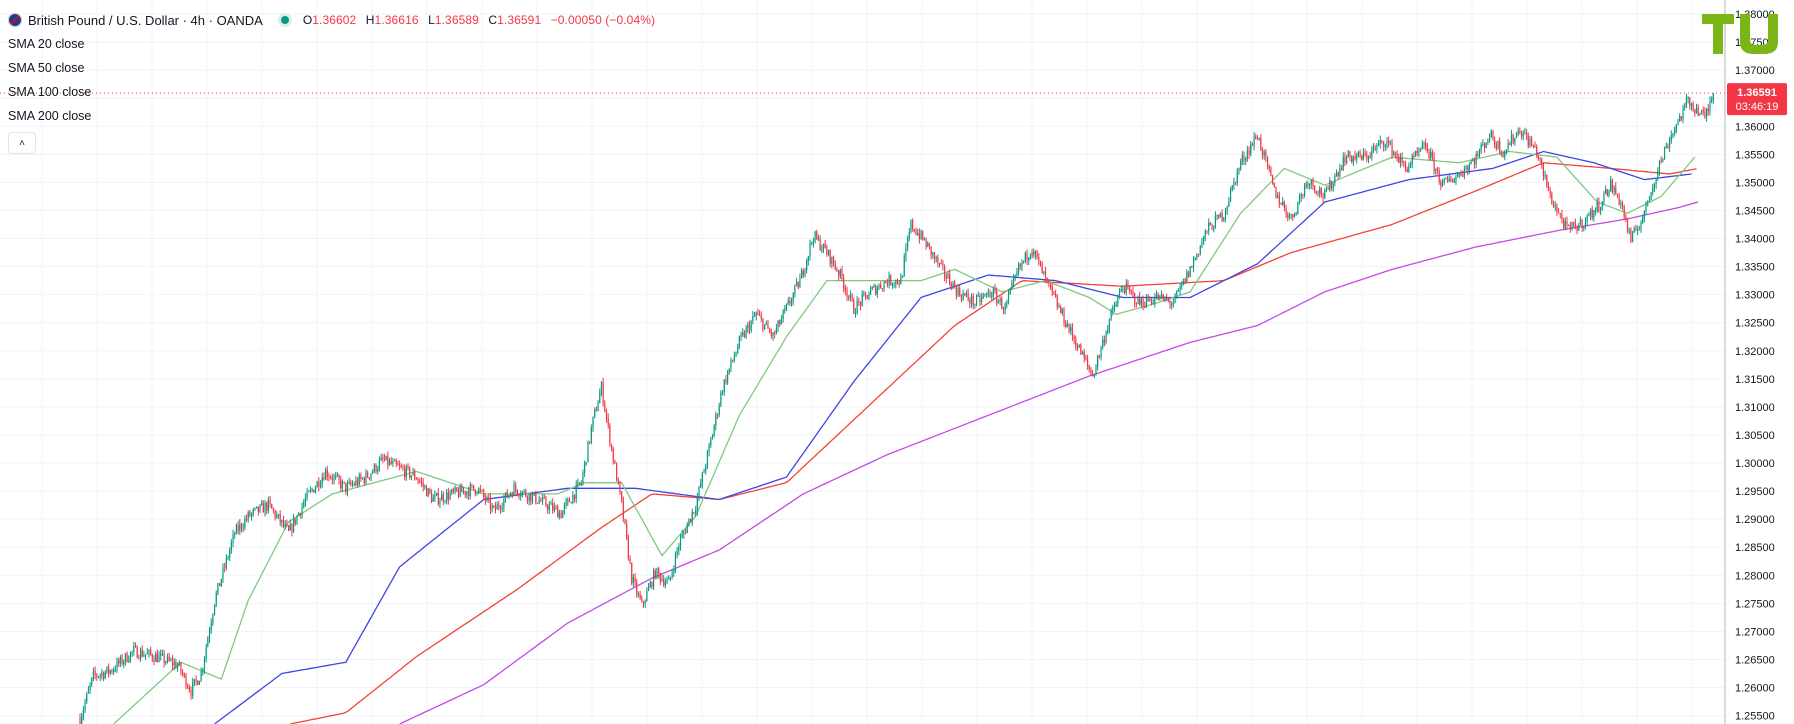  I want to click on indicator-sma-20: SMA 20 close, so click(331, 44).